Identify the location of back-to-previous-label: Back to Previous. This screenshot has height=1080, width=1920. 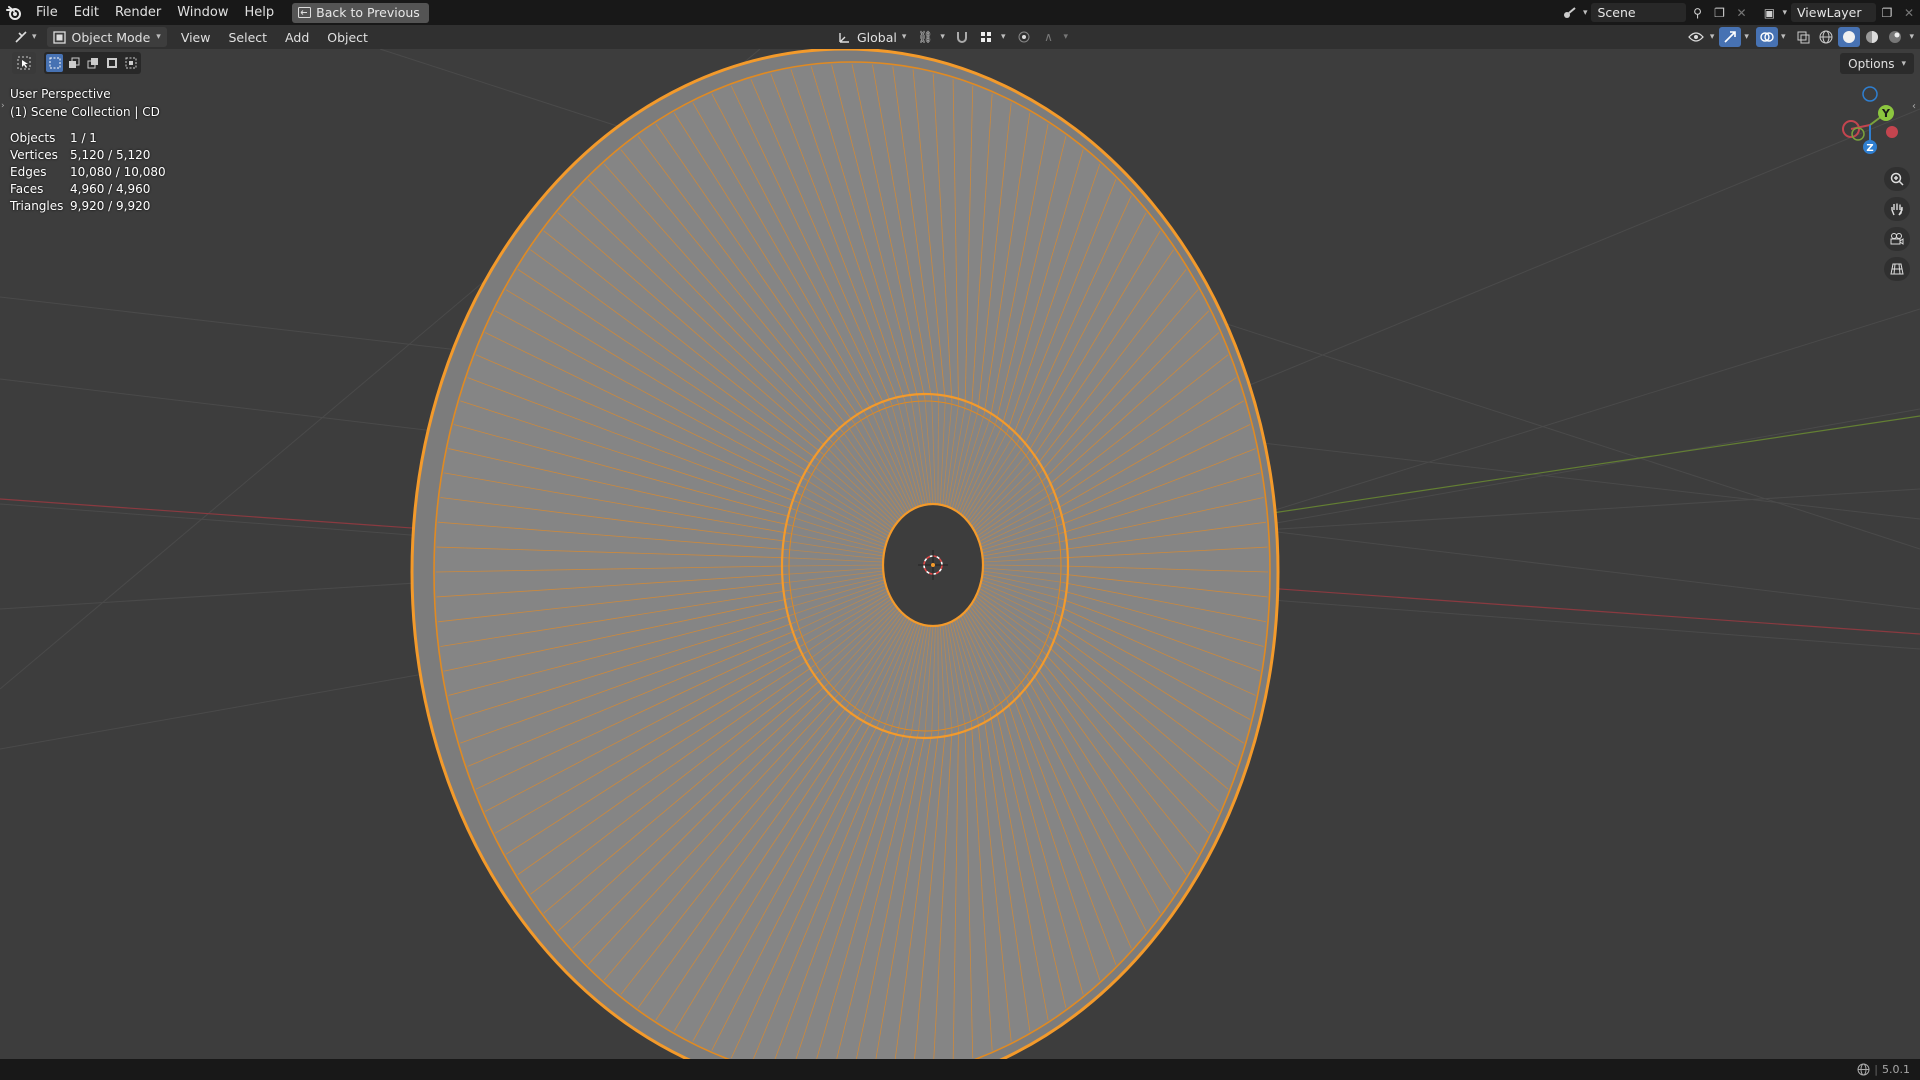
(368, 12).